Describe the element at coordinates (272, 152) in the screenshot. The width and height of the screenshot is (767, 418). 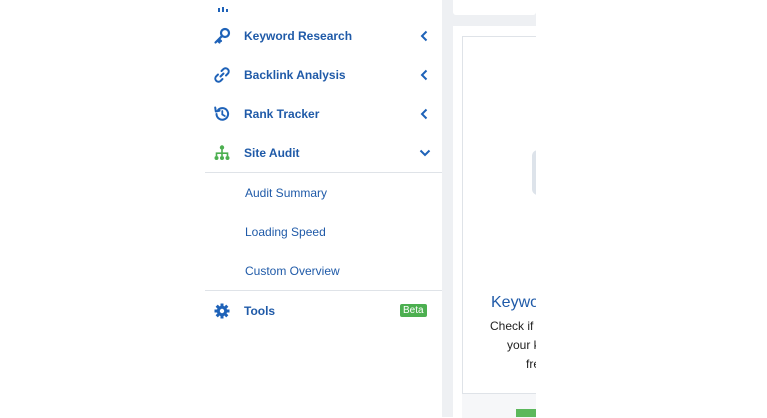
I see `sidebar-item-label: Site Audit` at that location.